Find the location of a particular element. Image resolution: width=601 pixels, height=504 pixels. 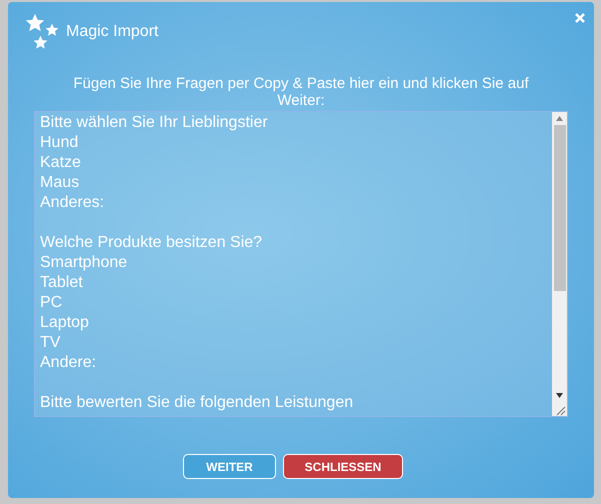

scroll-up-icon is located at coordinates (559, 118).